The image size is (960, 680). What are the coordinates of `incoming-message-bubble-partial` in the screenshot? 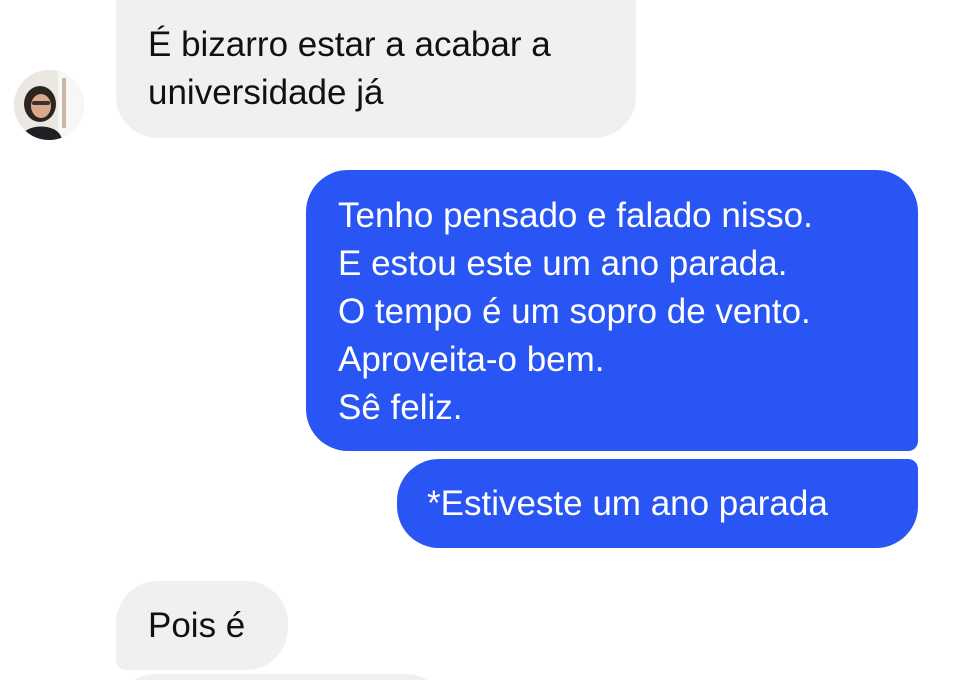 It's located at (281, 677).